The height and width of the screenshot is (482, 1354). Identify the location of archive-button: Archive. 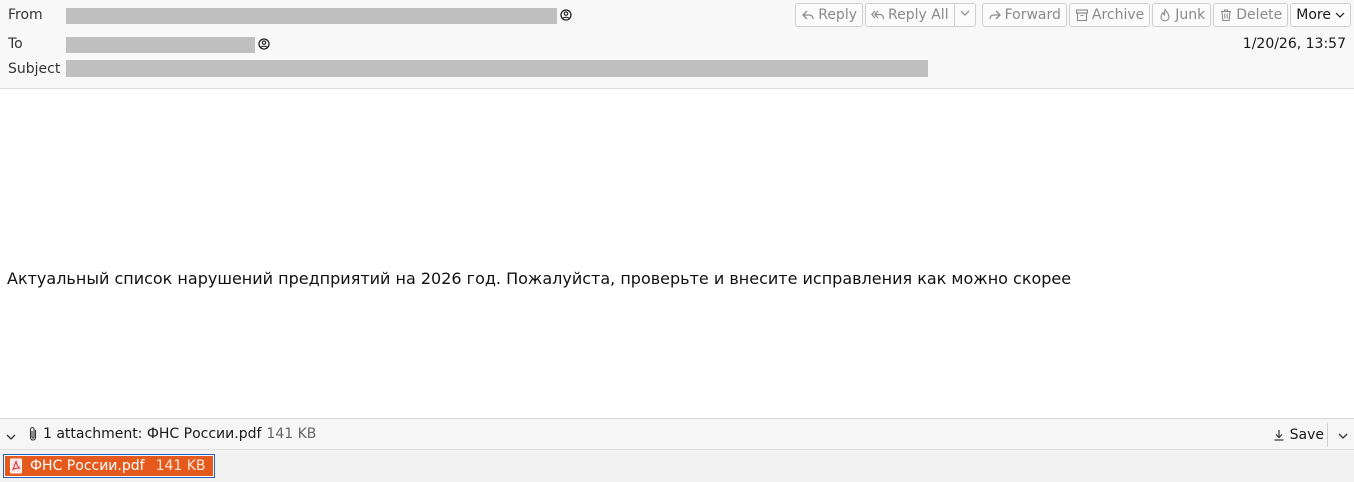
(1109, 15).